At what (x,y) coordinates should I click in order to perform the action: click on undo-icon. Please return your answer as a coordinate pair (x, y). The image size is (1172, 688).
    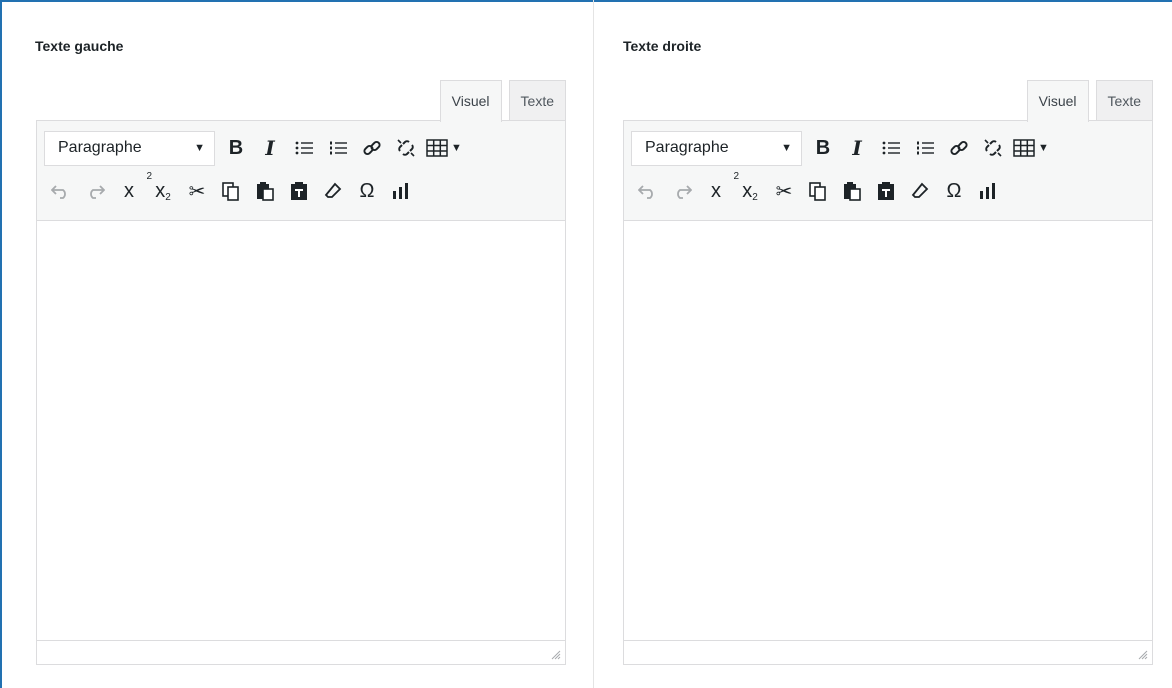
    Looking at the image, I should click on (645, 192).